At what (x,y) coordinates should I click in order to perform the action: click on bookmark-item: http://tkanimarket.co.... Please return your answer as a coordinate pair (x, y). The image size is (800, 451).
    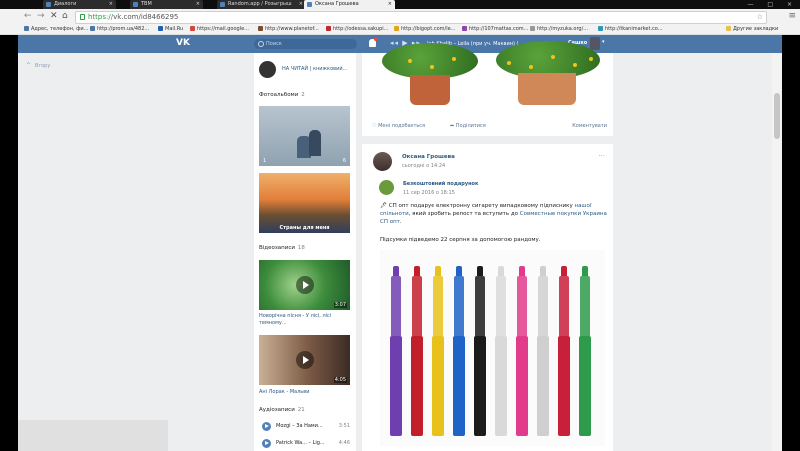
    Looking at the image, I should click on (630, 29).